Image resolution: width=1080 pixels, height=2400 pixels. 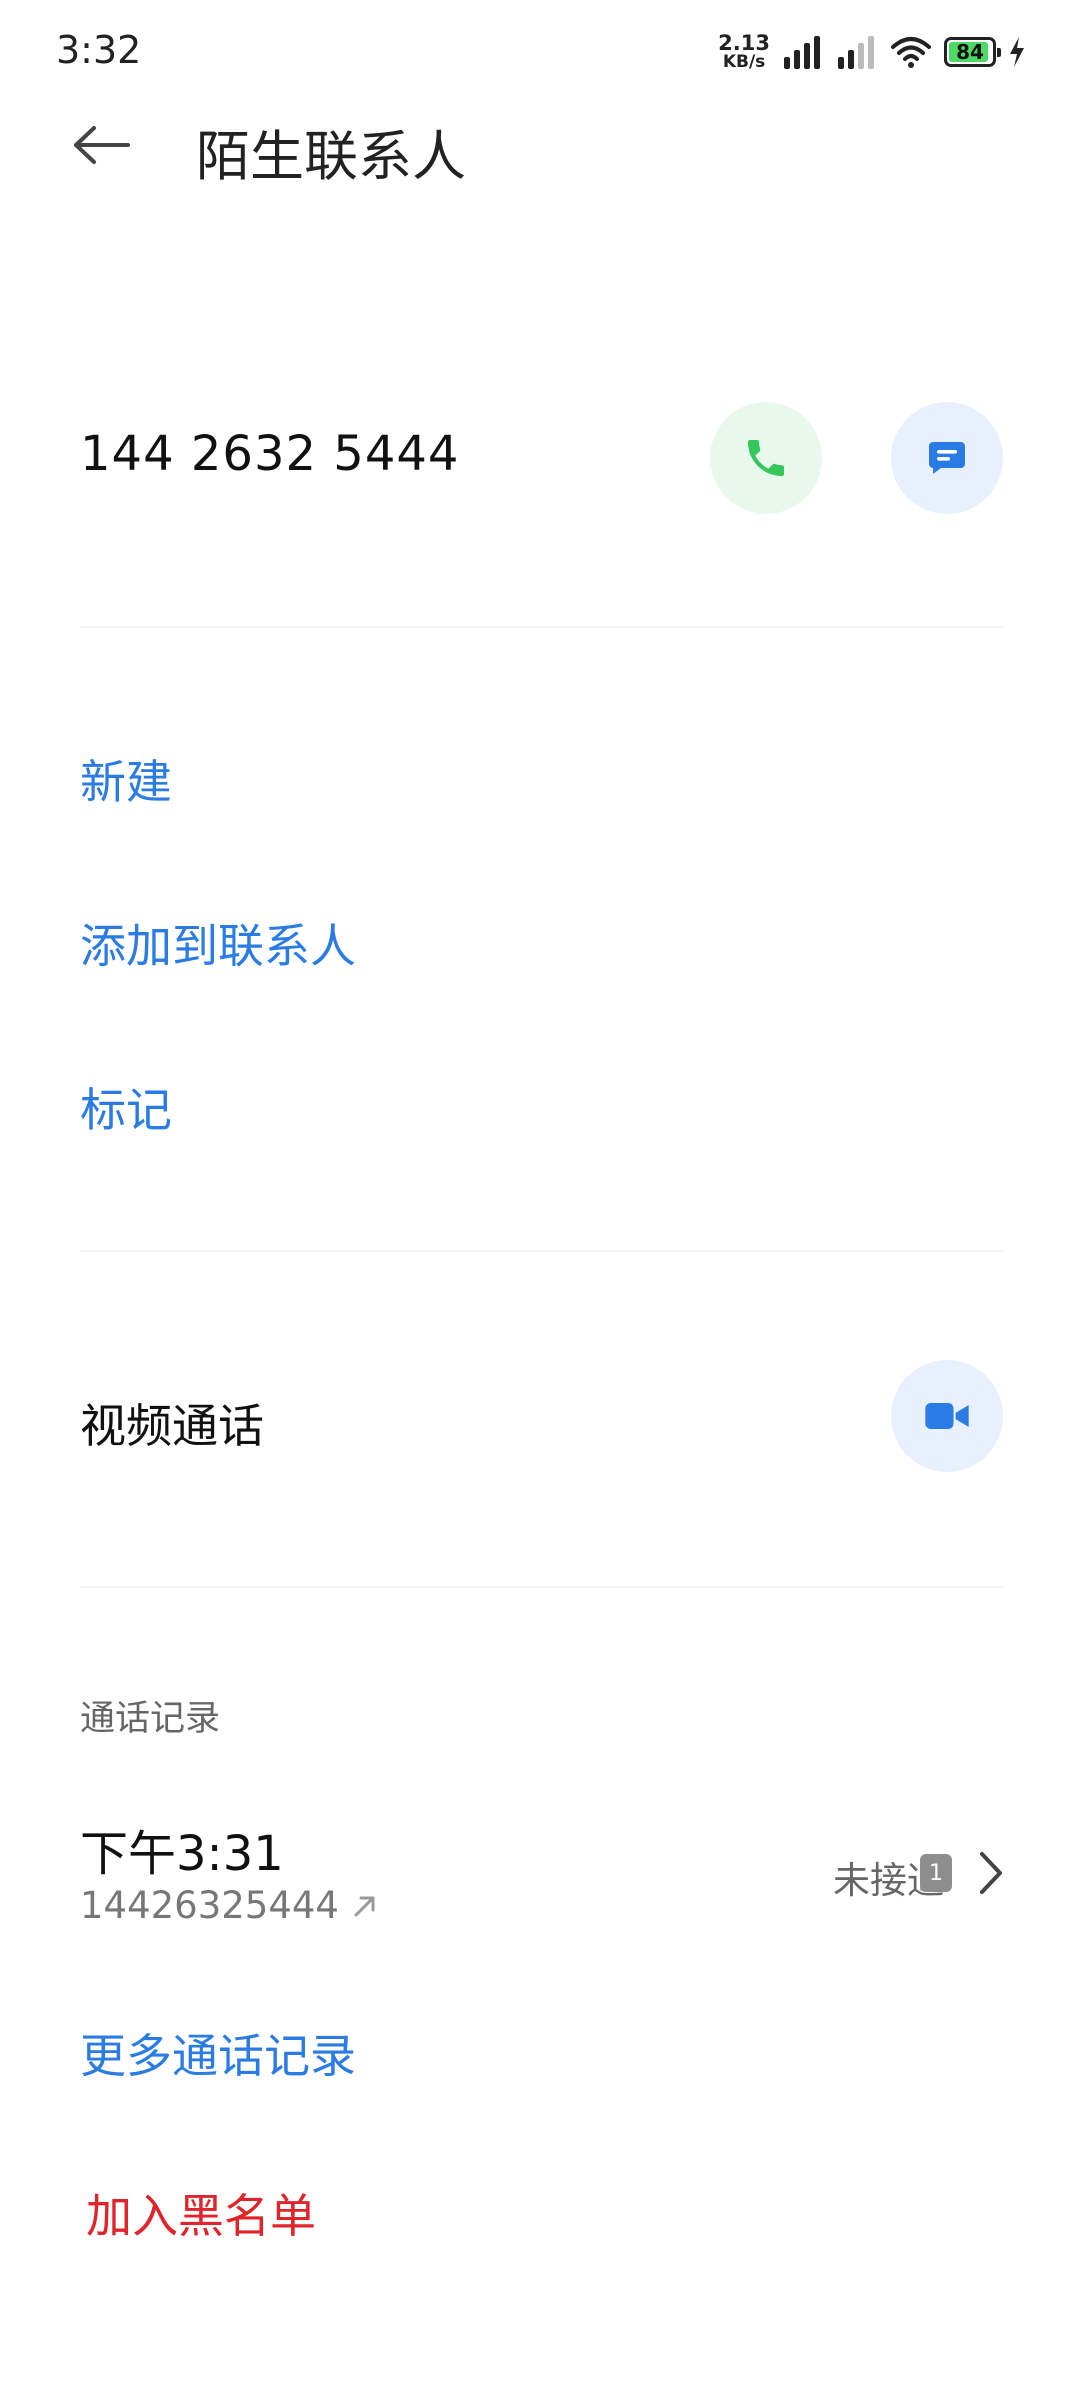 I want to click on chevron-right-icon, so click(x=991, y=1873).